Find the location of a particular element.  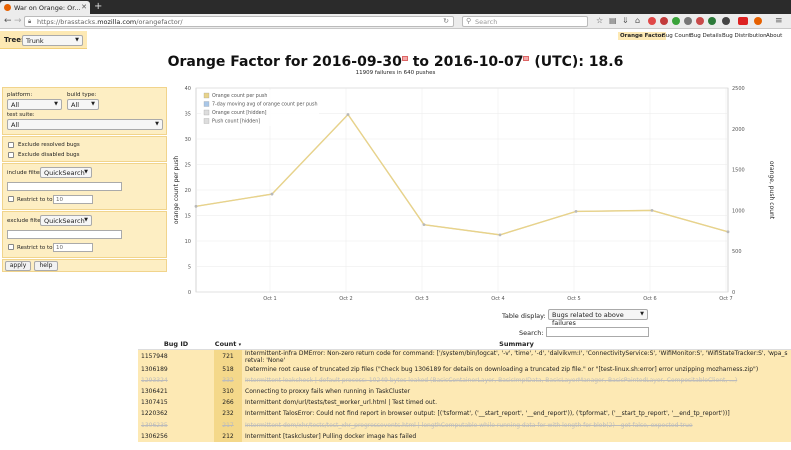

y-tick-label: 10 is located at coordinates (188, 242).